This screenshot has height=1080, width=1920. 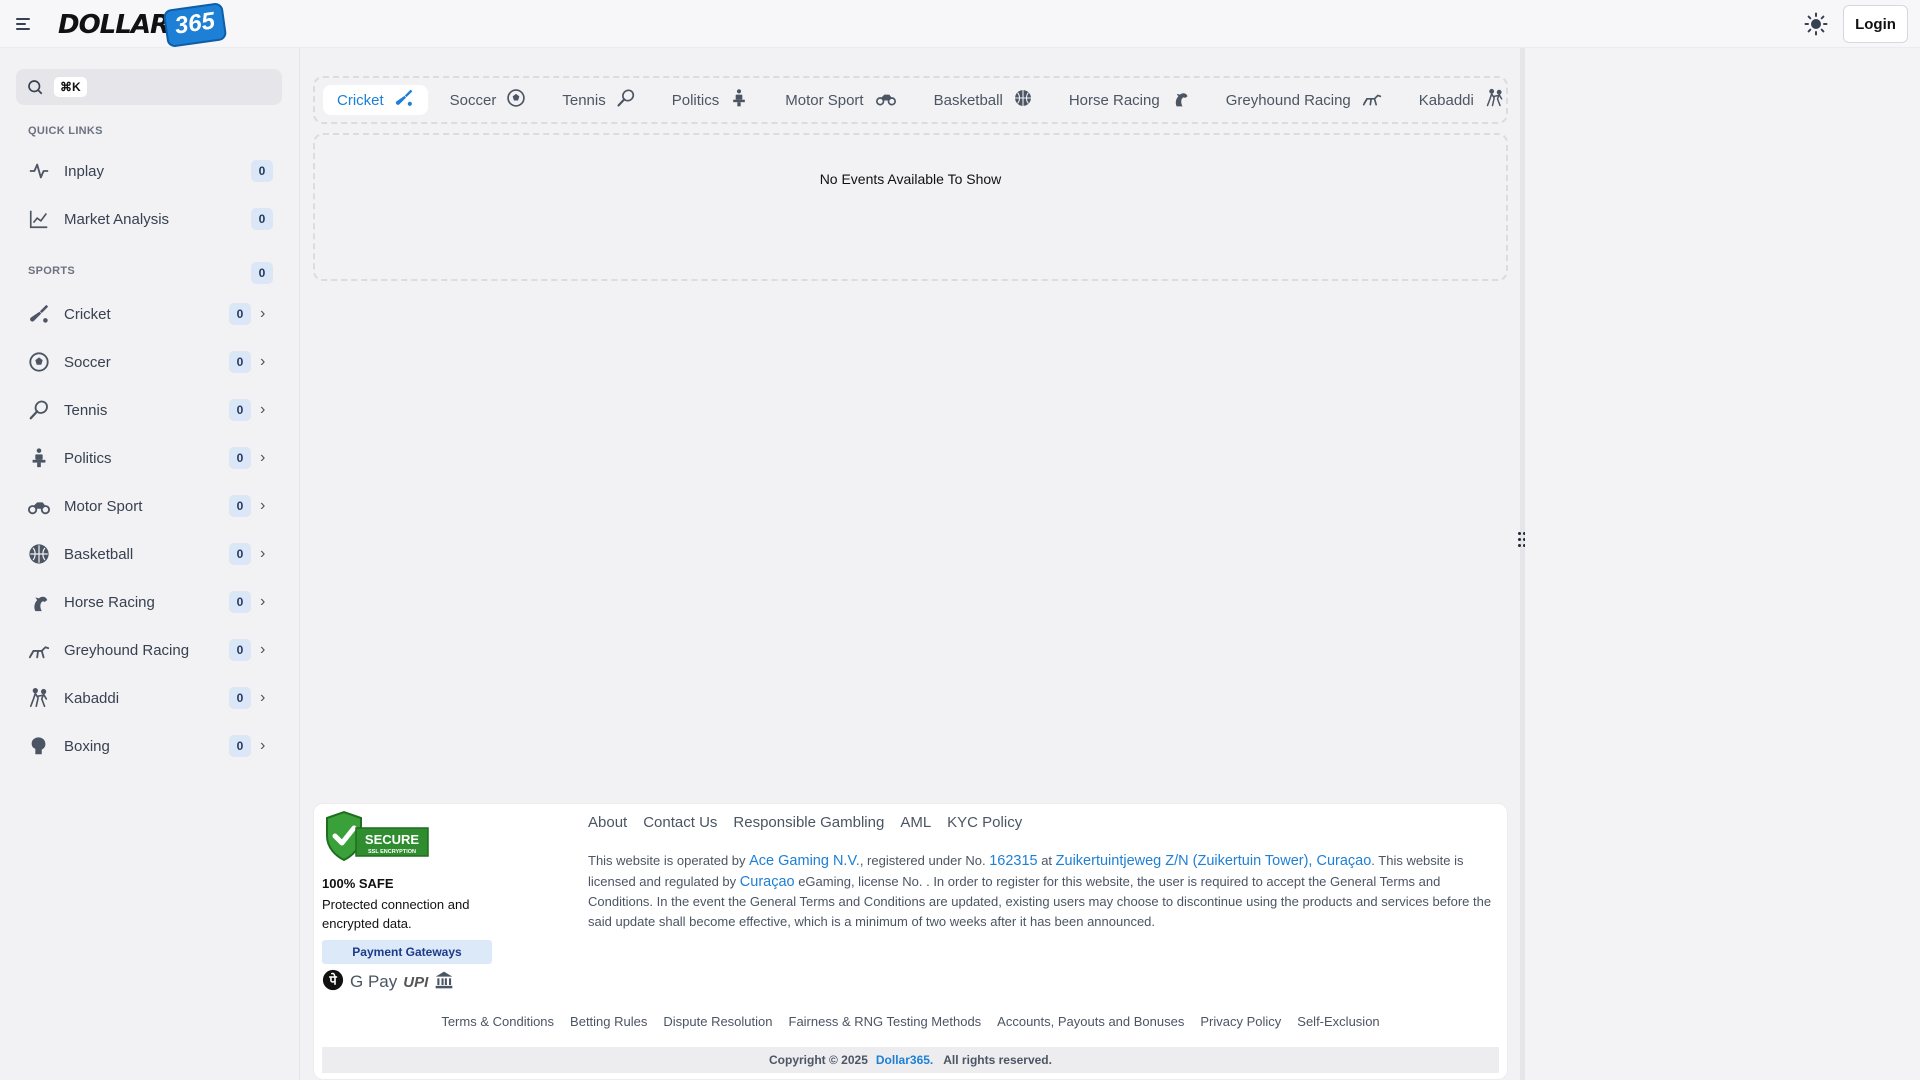 I want to click on search-input: ⌘K, so click(x=149, y=87).